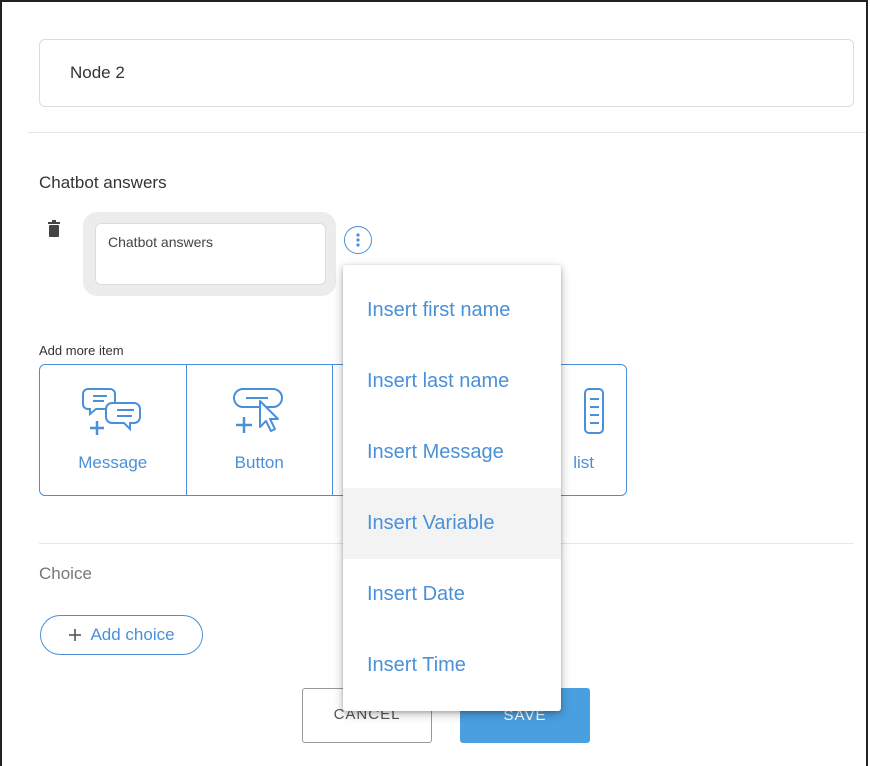 This screenshot has height=766, width=870. What do you see at coordinates (103, 182) in the screenshot?
I see `chatbot-answers-label: Chatbot answers` at bounding box center [103, 182].